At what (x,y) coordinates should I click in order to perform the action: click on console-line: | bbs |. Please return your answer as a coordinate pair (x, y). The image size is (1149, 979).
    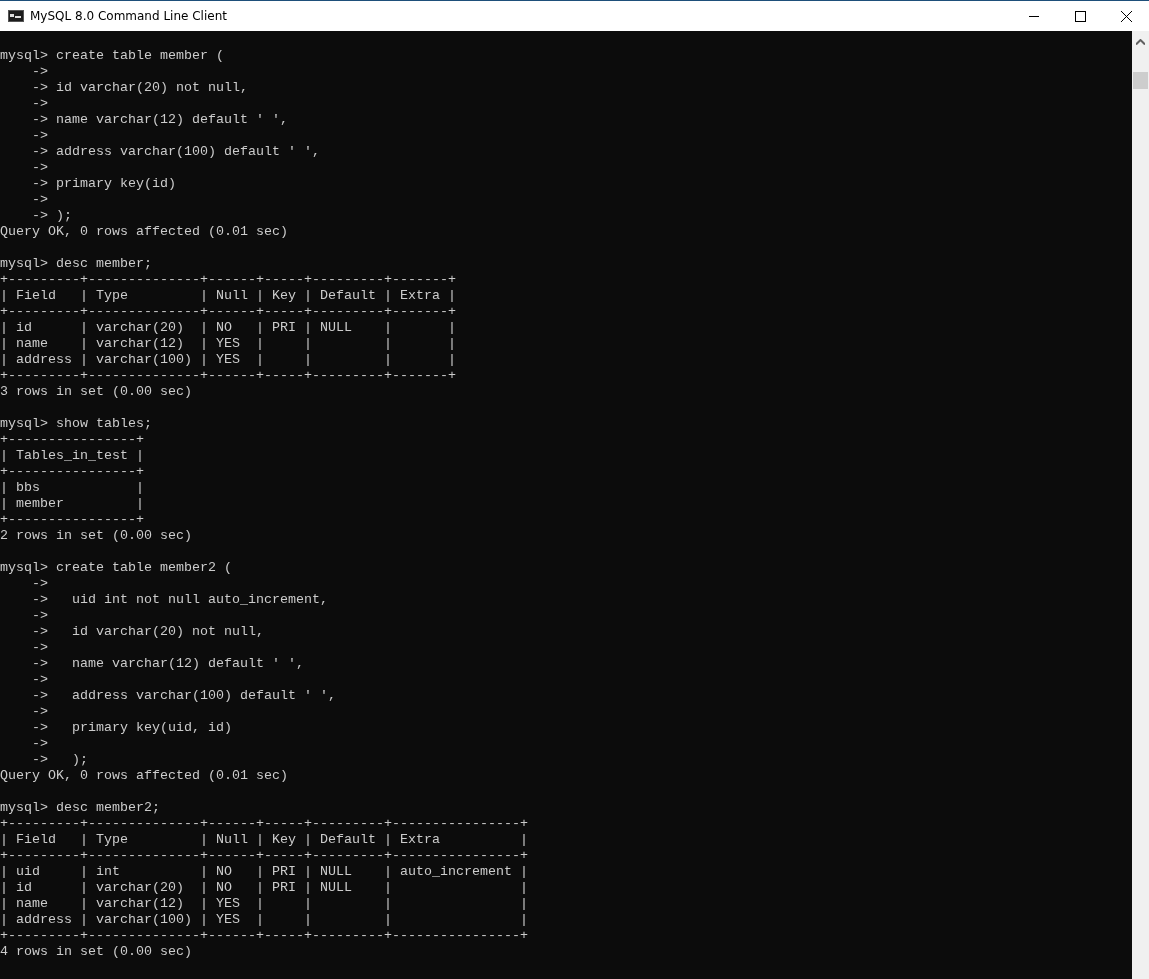
    Looking at the image, I should click on (72, 488).